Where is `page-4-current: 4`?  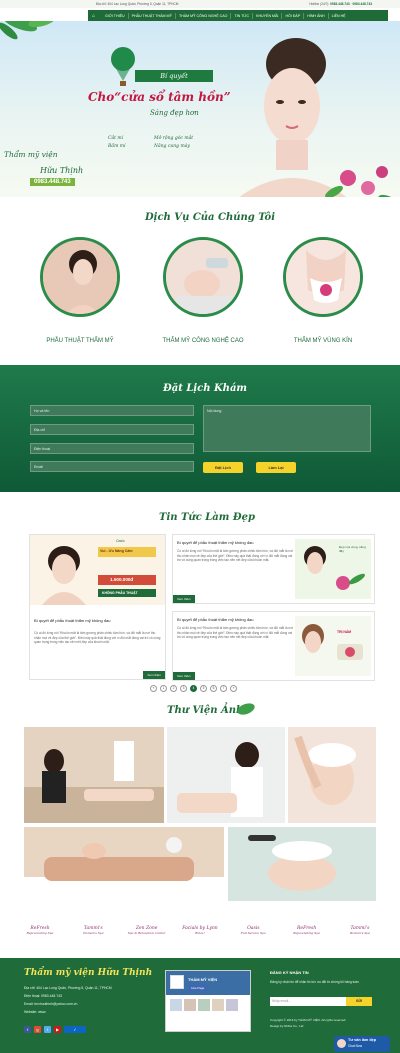 page-4-current: 4 is located at coordinates (193, 688).